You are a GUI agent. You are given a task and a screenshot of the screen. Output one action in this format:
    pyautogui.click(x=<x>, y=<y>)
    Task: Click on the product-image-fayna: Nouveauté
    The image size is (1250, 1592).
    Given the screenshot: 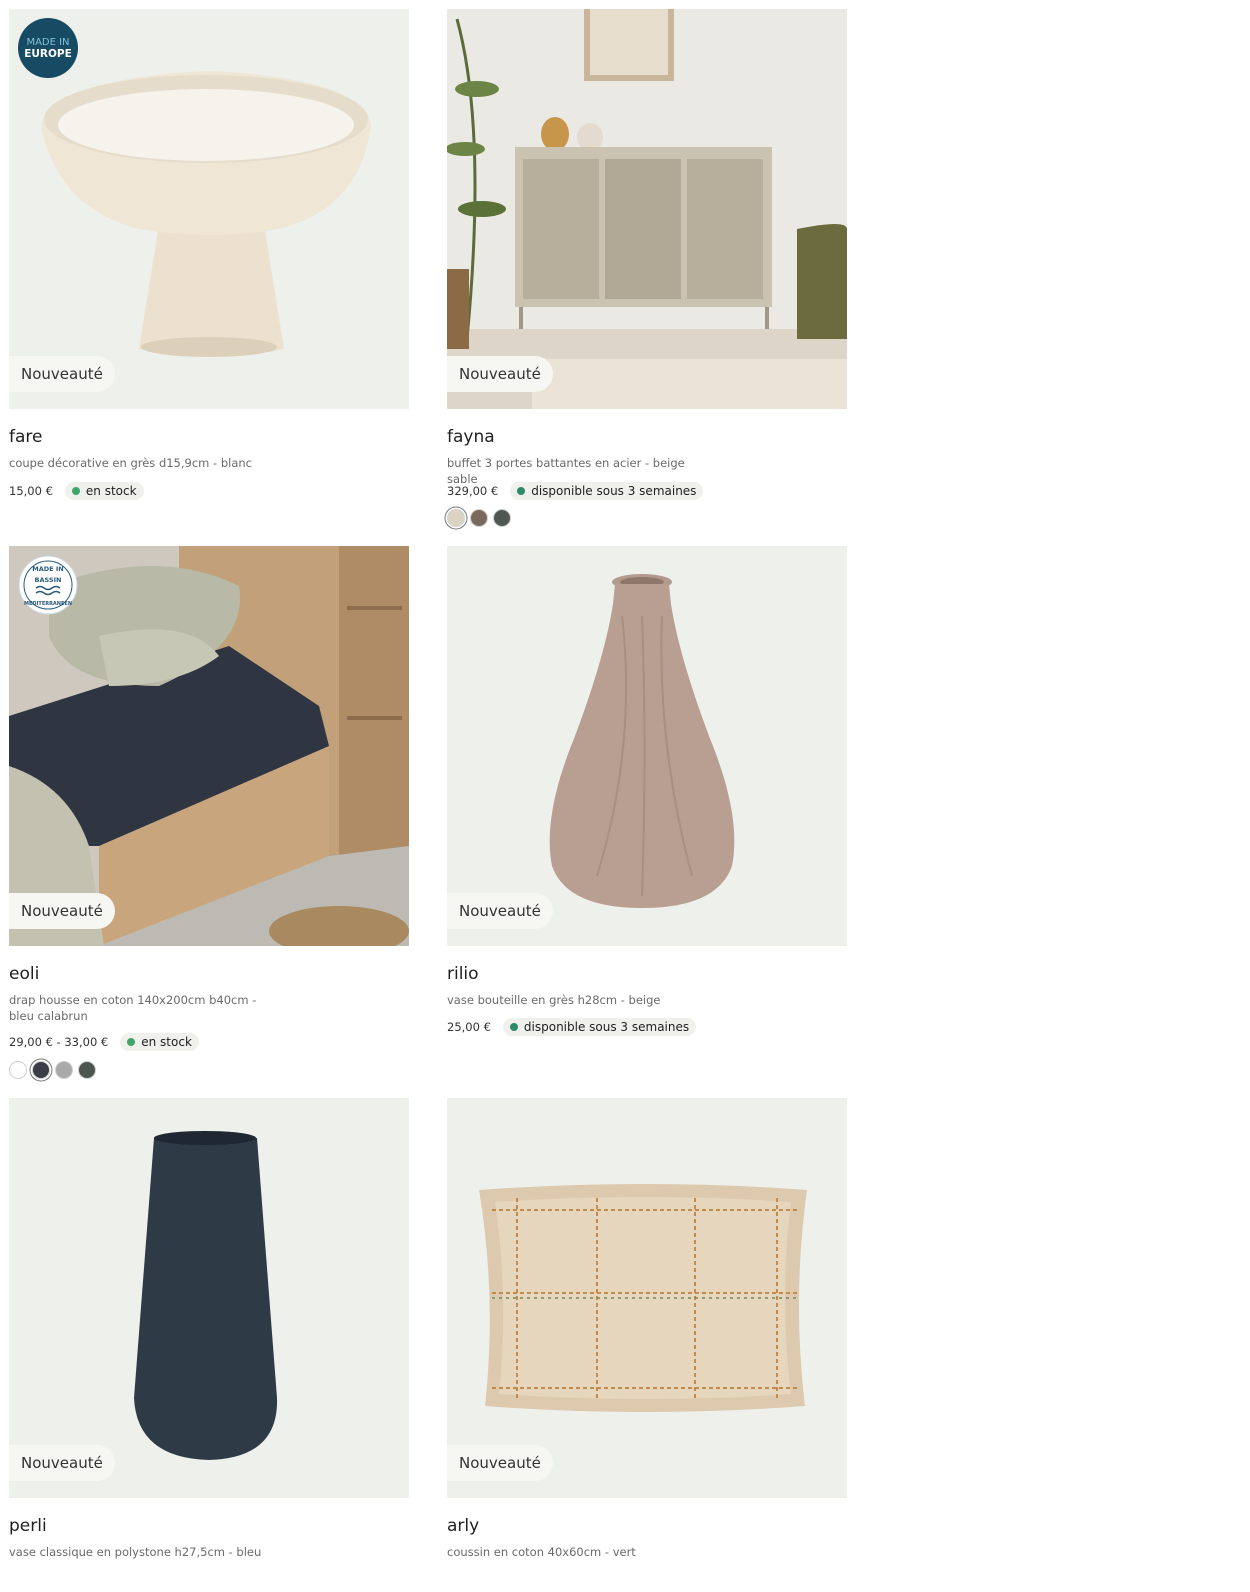 What is the action you would take?
    pyautogui.click(x=647, y=209)
    